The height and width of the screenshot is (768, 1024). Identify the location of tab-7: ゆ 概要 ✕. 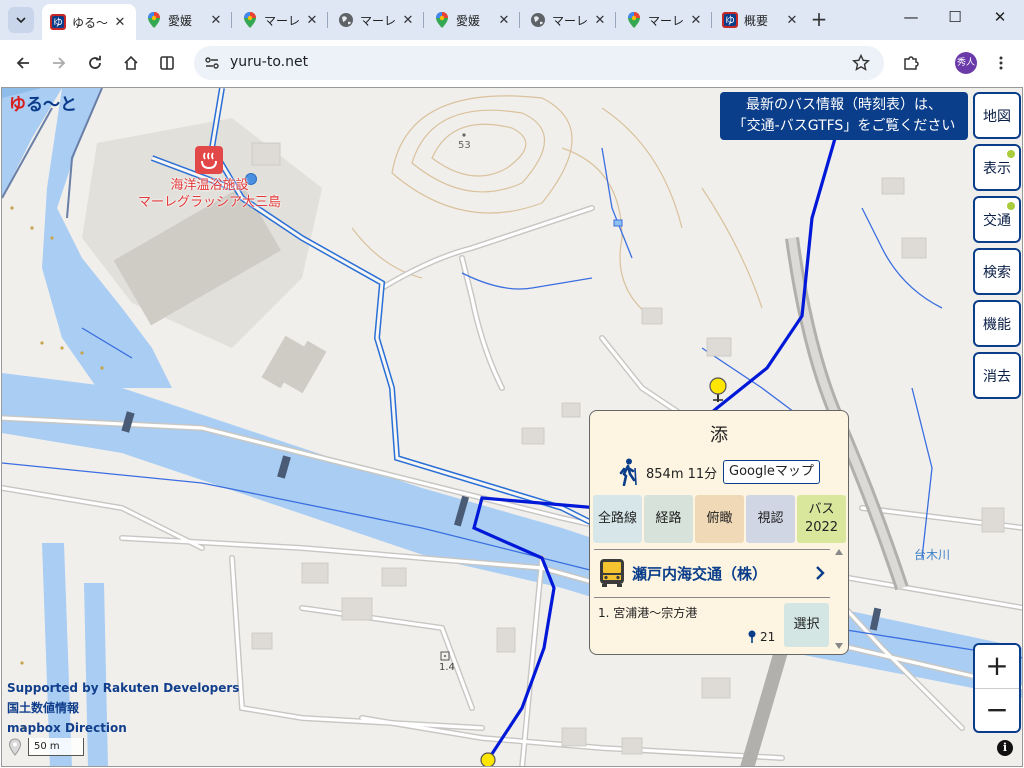
(761, 20).